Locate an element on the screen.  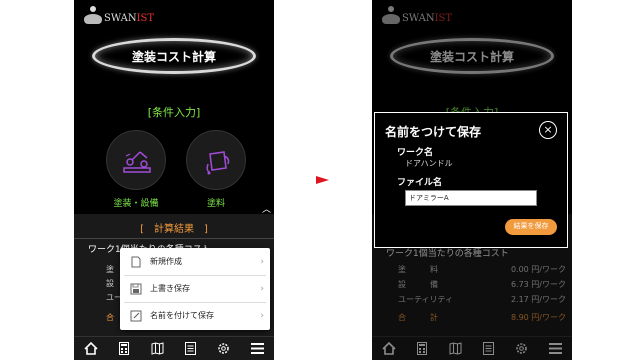
settings-icon is located at coordinates (224, 349).